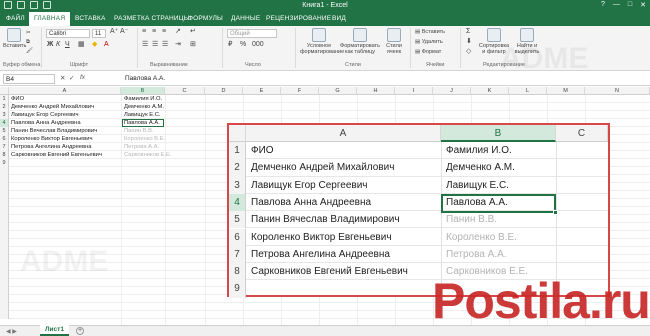 This screenshot has width=650, height=336. What do you see at coordinates (82, 77) in the screenshot?
I see `insert-function-button: fx` at bounding box center [82, 77].